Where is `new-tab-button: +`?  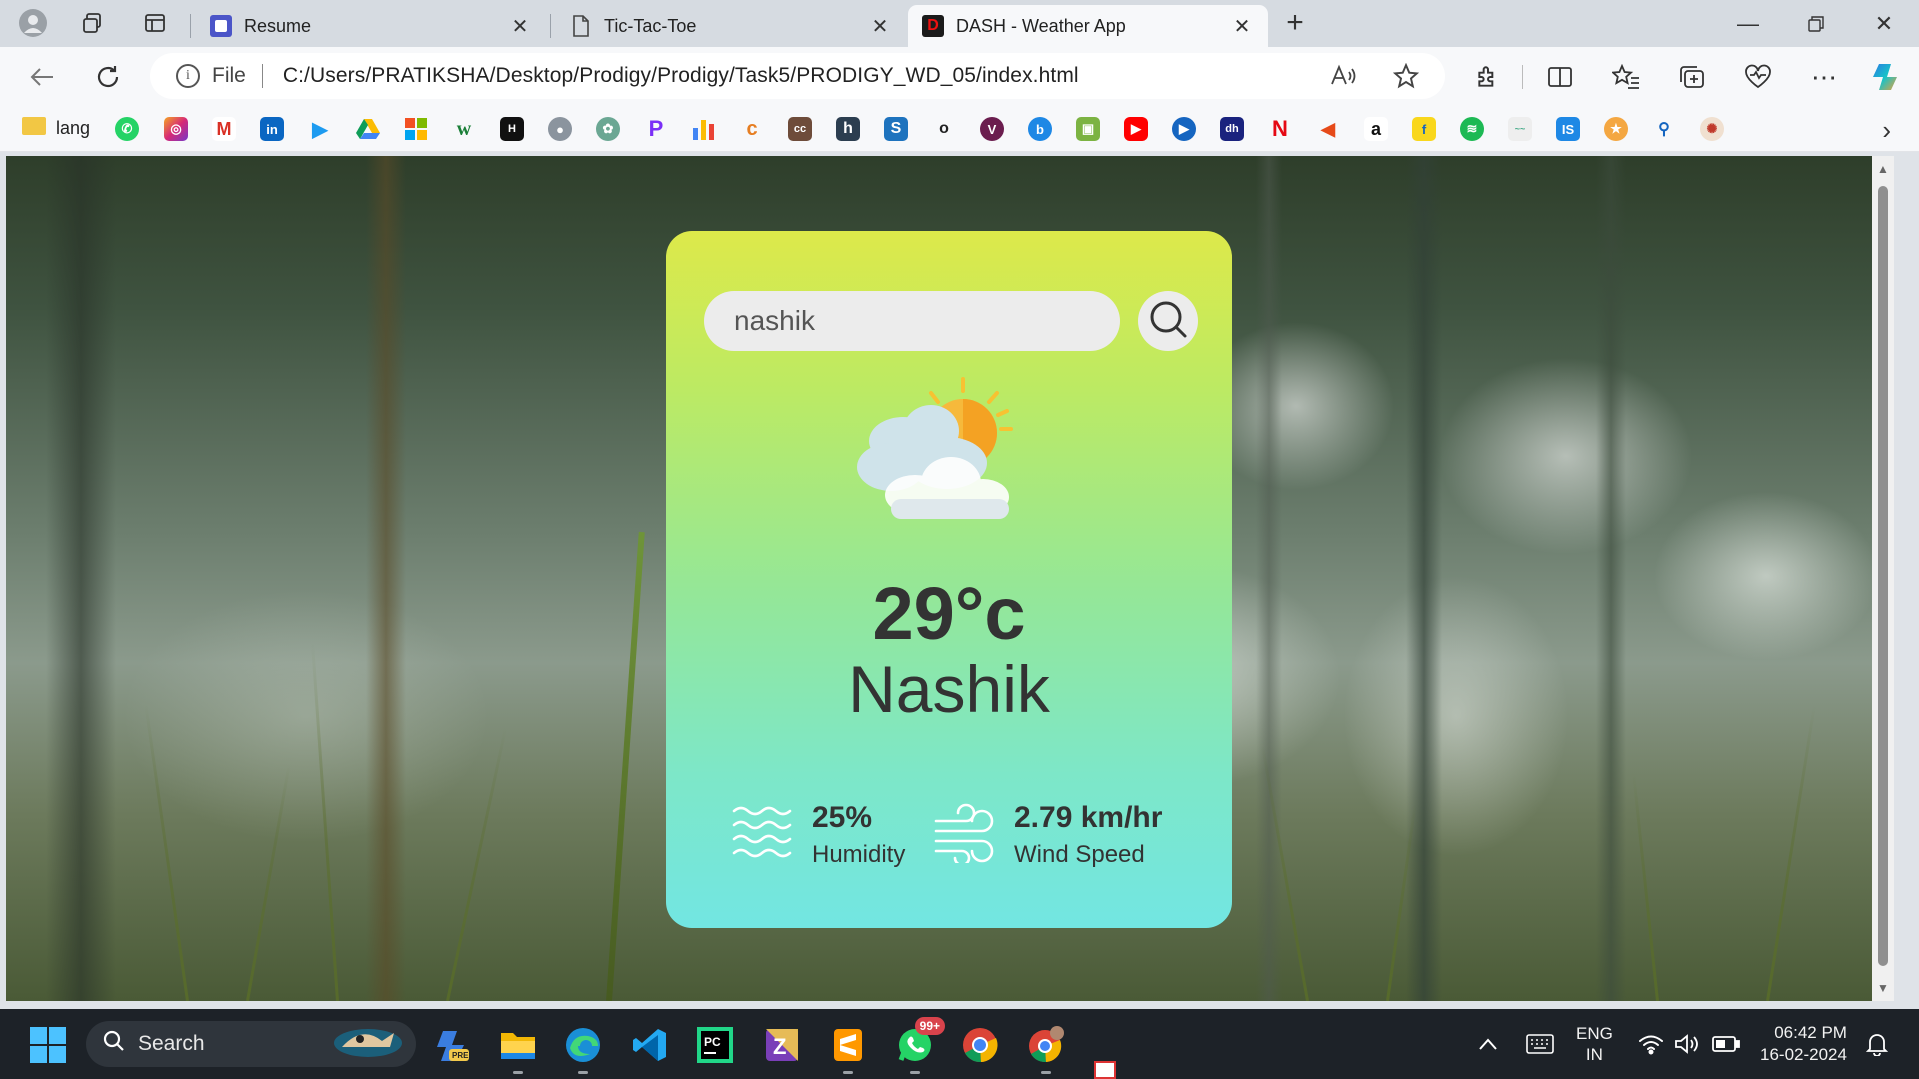 new-tab-button: + is located at coordinates (1295, 23).